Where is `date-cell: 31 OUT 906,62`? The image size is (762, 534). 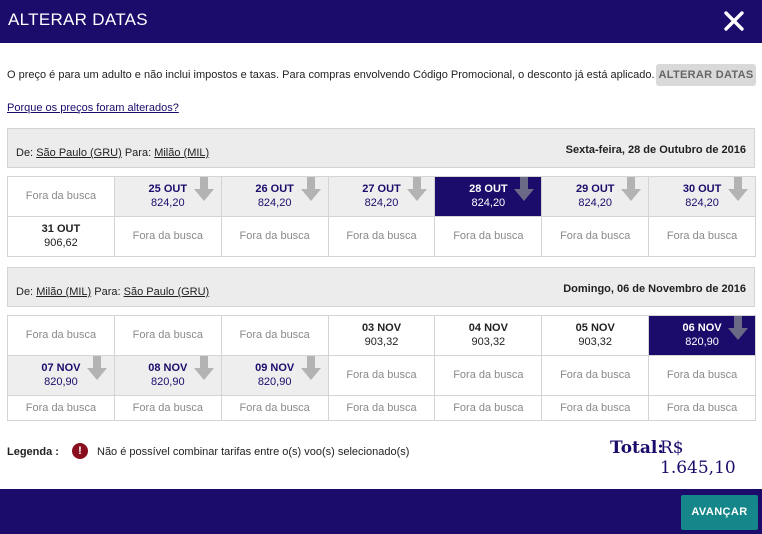 date-cell: 31 OUT 906,62 is located at coordinates (61, 237).